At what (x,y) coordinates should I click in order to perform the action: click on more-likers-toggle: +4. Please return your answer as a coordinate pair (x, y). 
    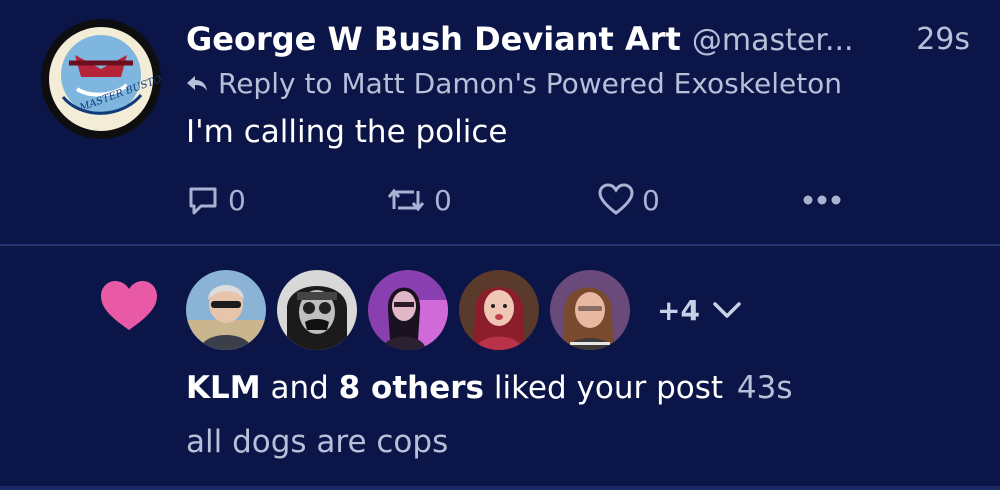
    Looking at the image, I should click on (699, 310).